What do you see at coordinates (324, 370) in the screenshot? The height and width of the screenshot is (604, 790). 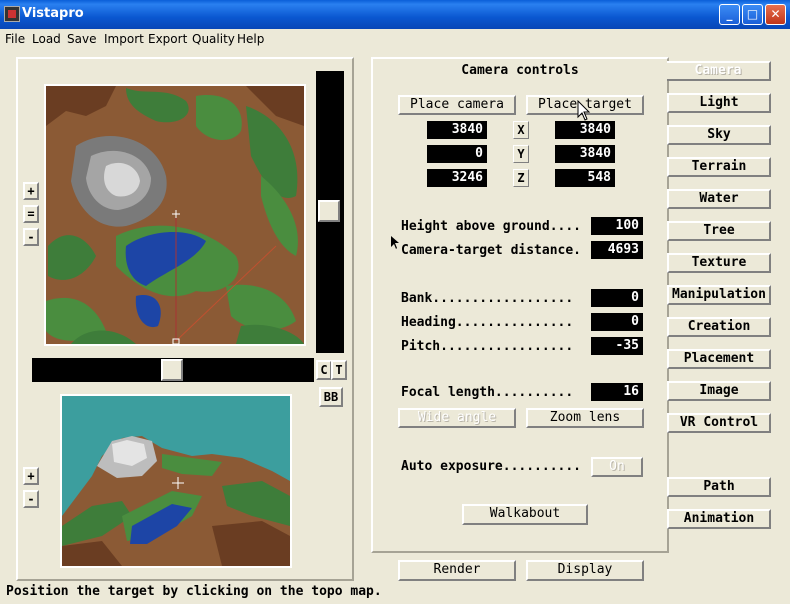 I see `c-button: C` at bounding box center [324, 370].